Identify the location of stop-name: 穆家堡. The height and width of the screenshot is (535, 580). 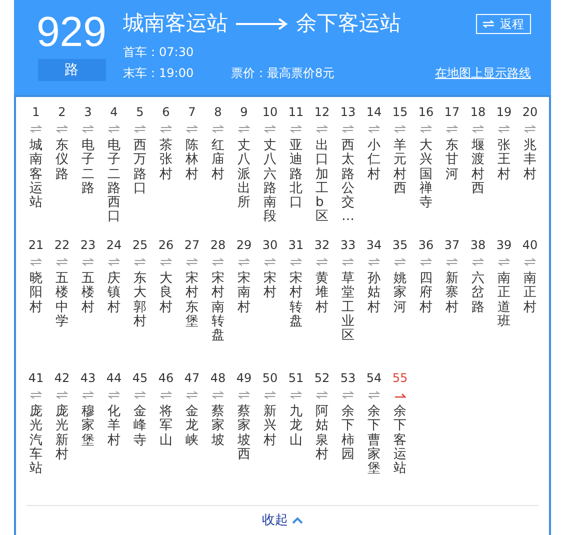
(88, 426).